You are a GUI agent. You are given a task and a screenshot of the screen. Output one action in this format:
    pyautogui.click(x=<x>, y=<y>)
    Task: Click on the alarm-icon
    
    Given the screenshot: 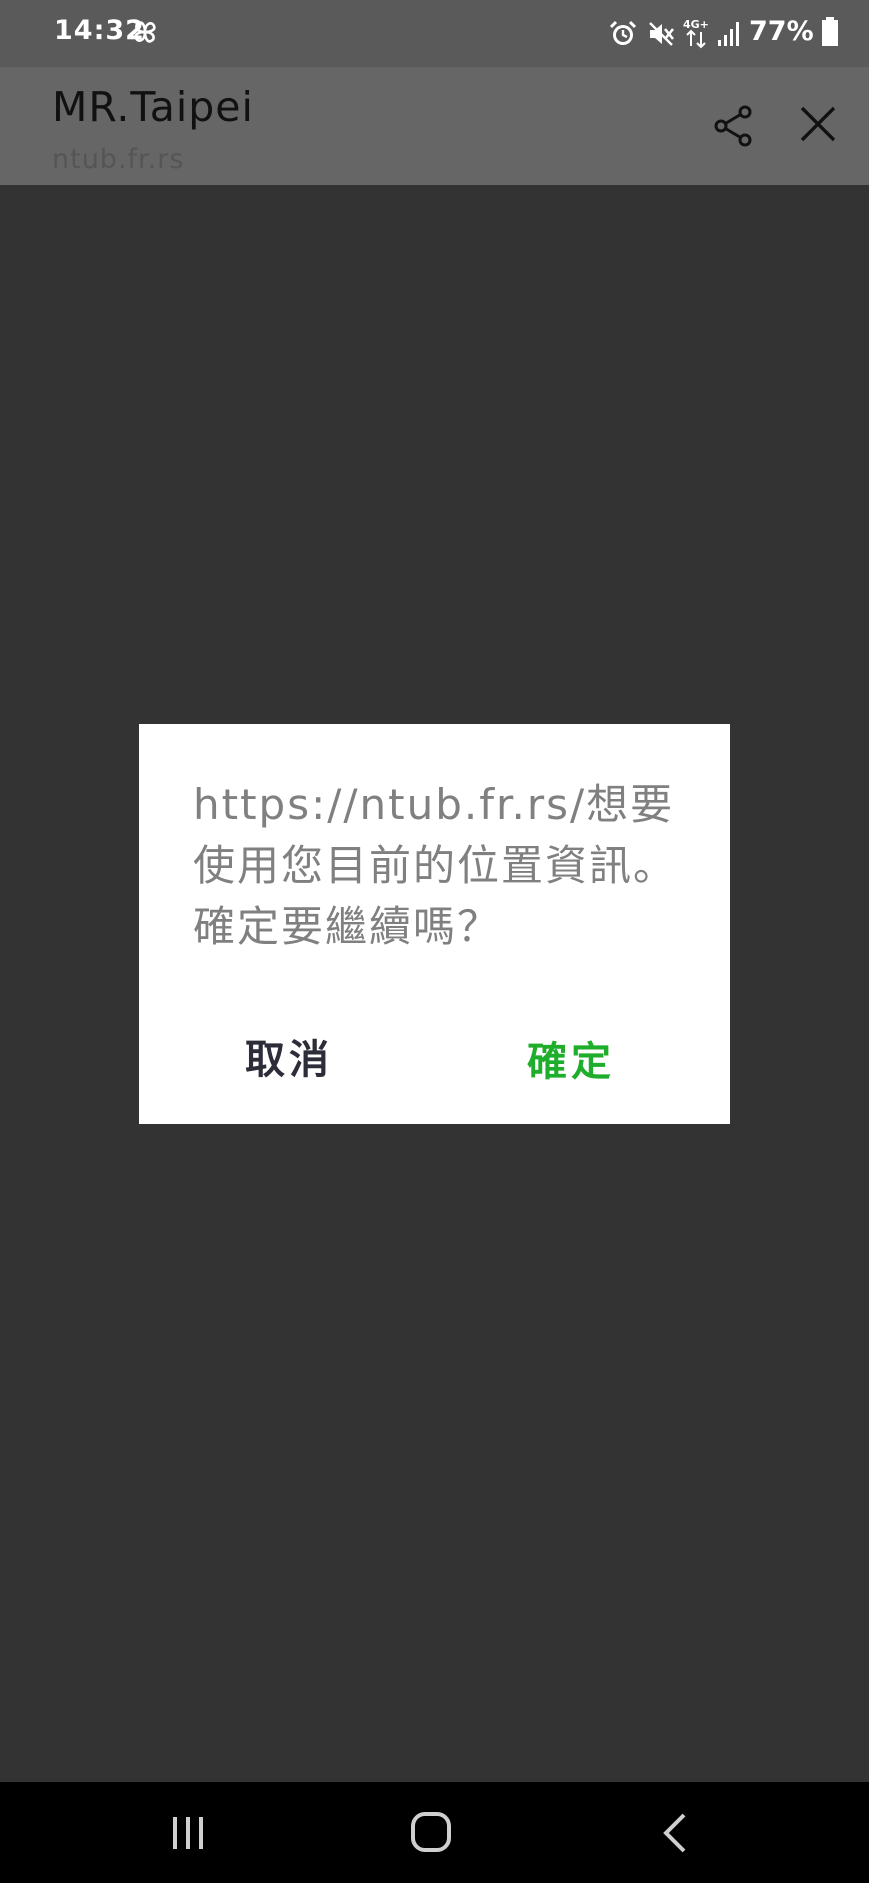 What is the action you would take?
    pyautogui.click(x=623, y=32)
    